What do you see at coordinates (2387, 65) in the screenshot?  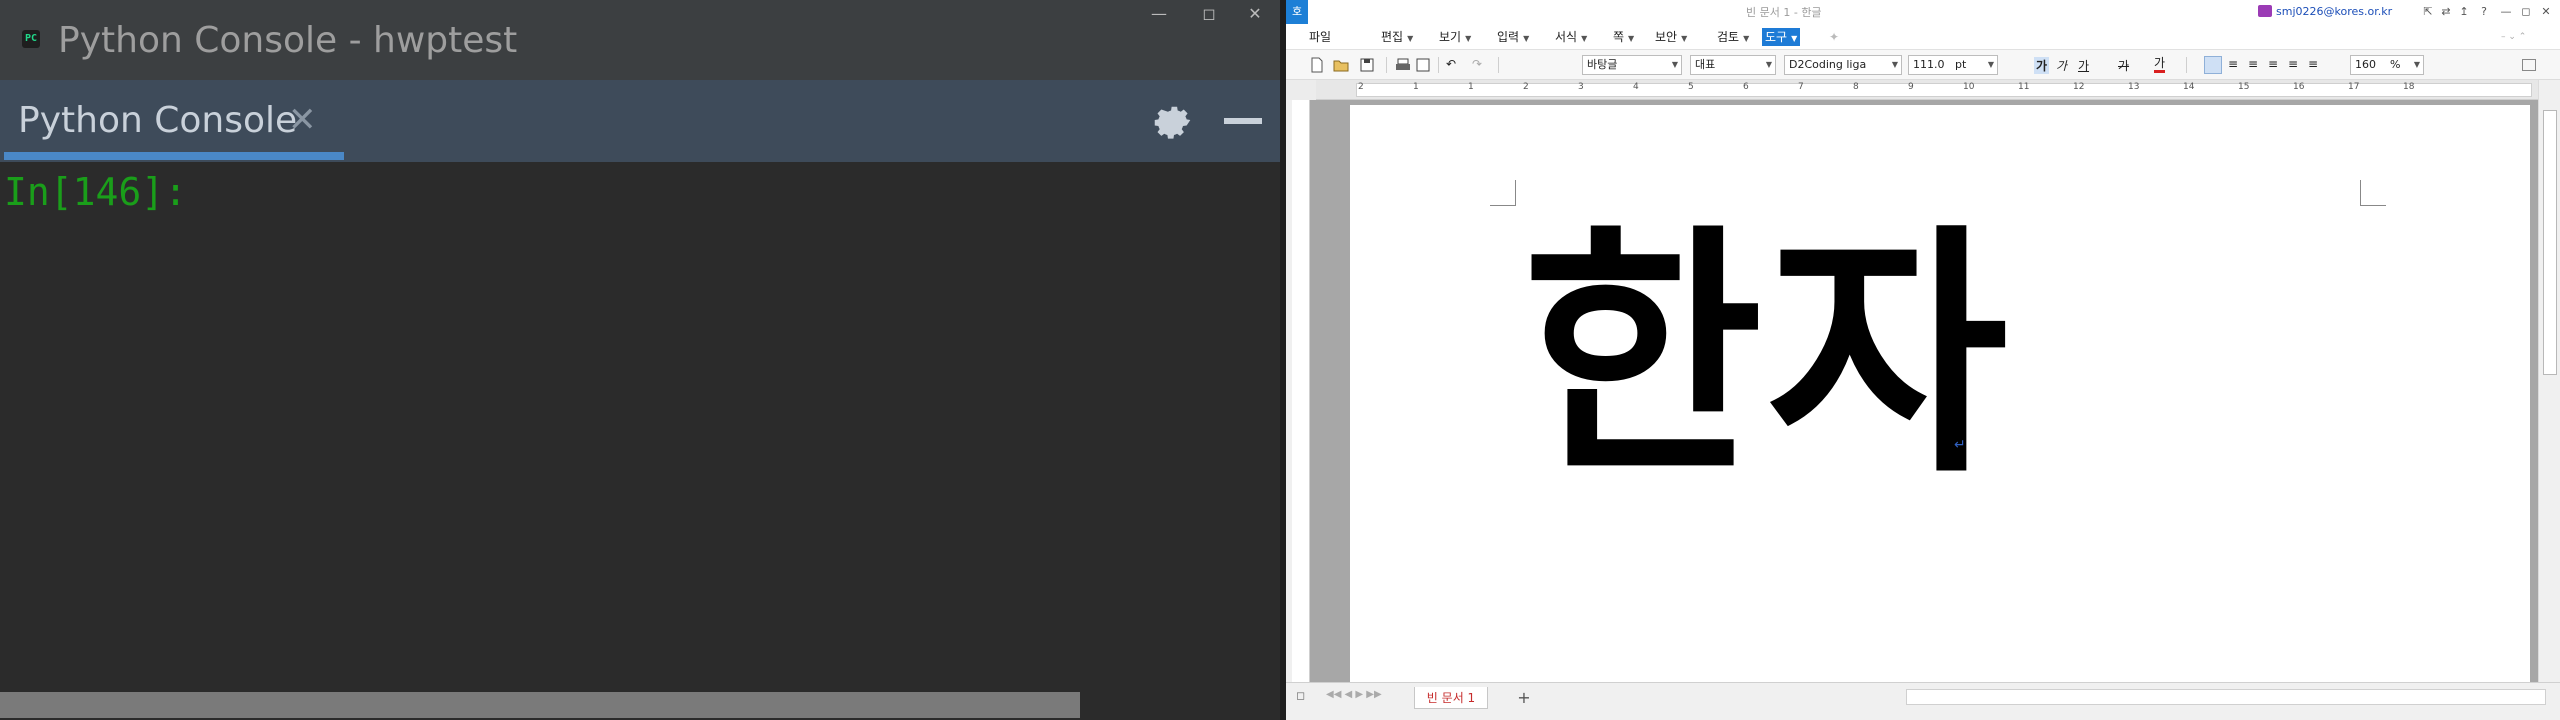 I see `zoom-field: 160 % ▼` at bounding box center [2387, 65].